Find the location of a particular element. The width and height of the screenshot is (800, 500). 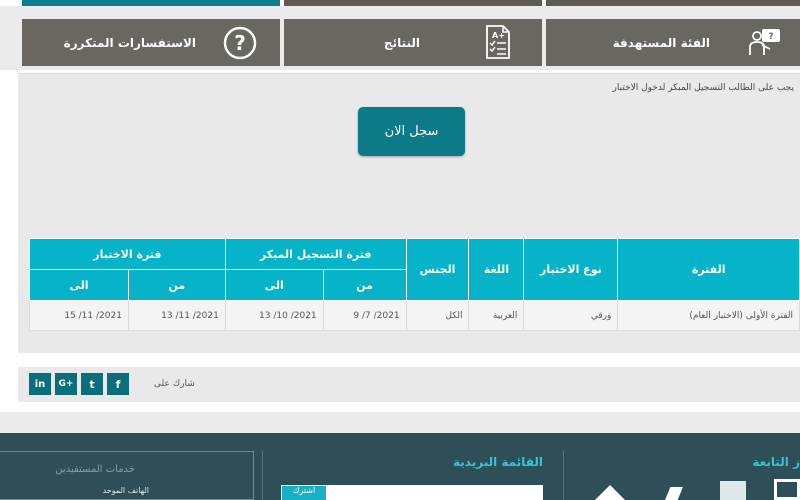

header-period: الفترة is located at coordinates (708, 269).